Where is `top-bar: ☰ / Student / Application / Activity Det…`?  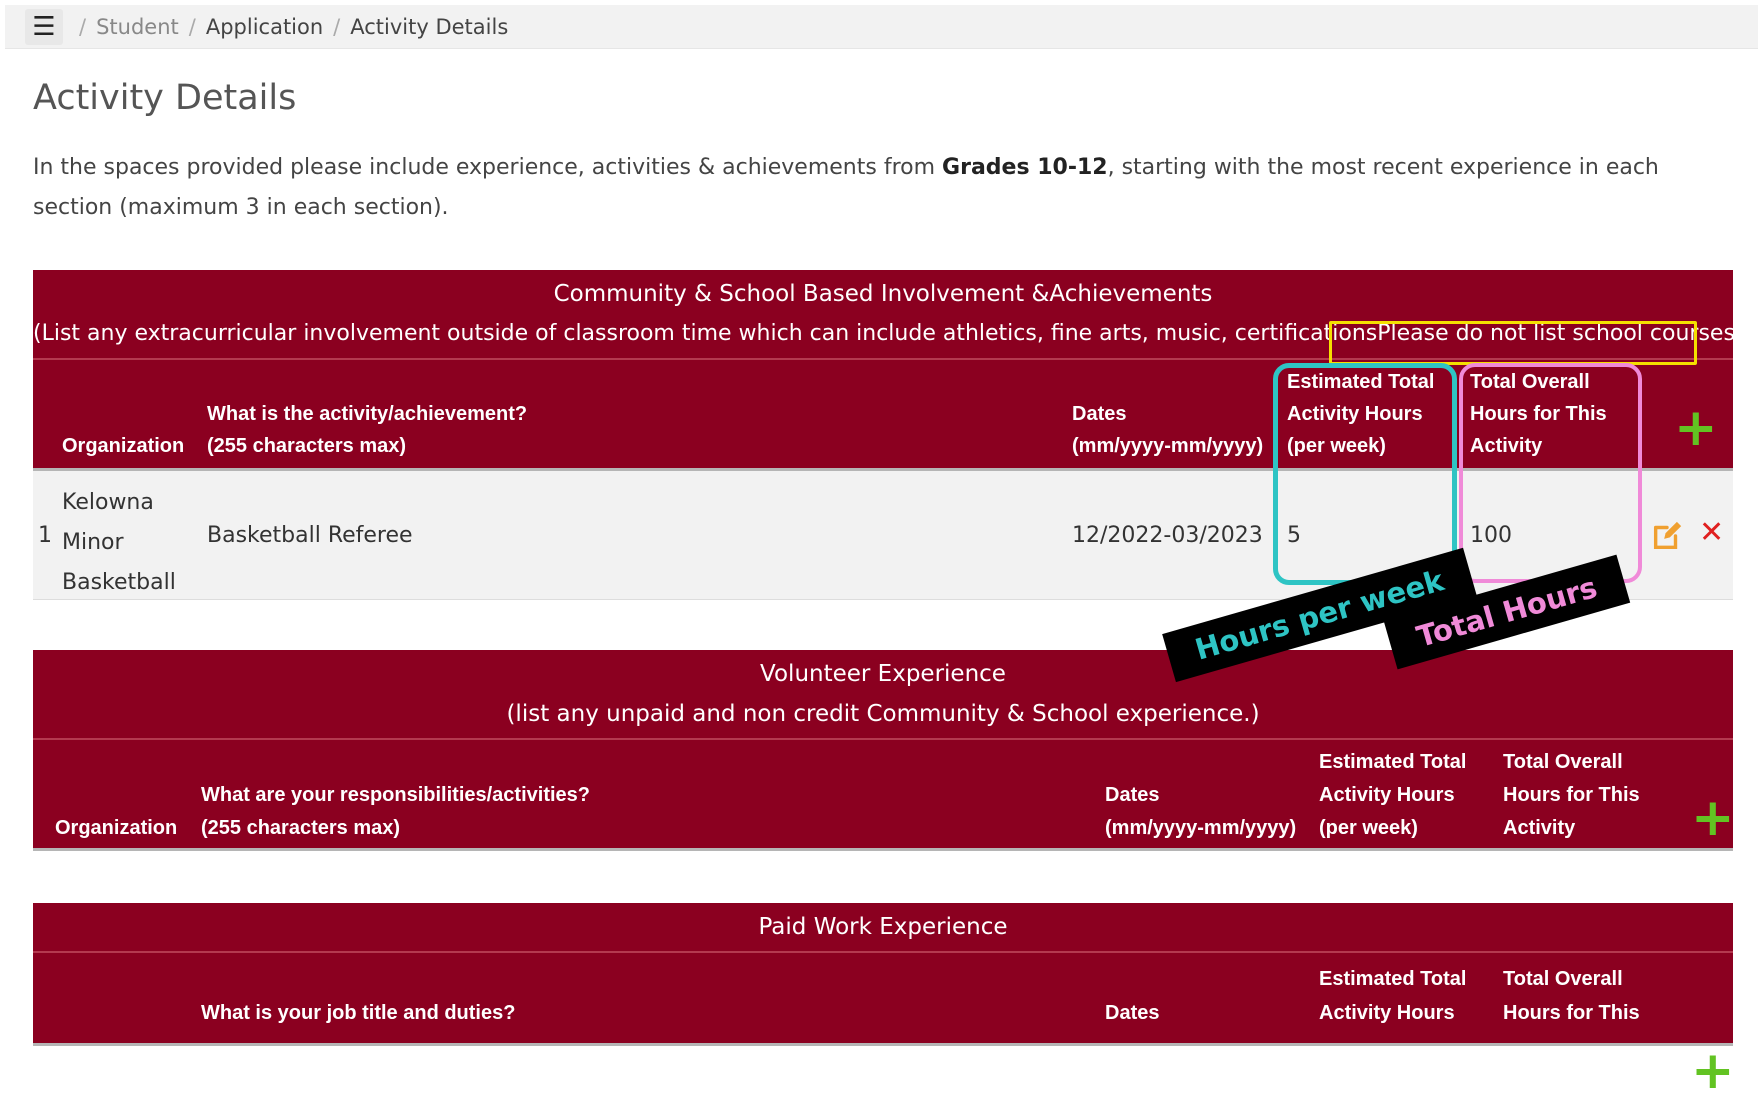
top-bar: ☰ / Student / Application / Activity Det… is located at coordinates (881, 27).